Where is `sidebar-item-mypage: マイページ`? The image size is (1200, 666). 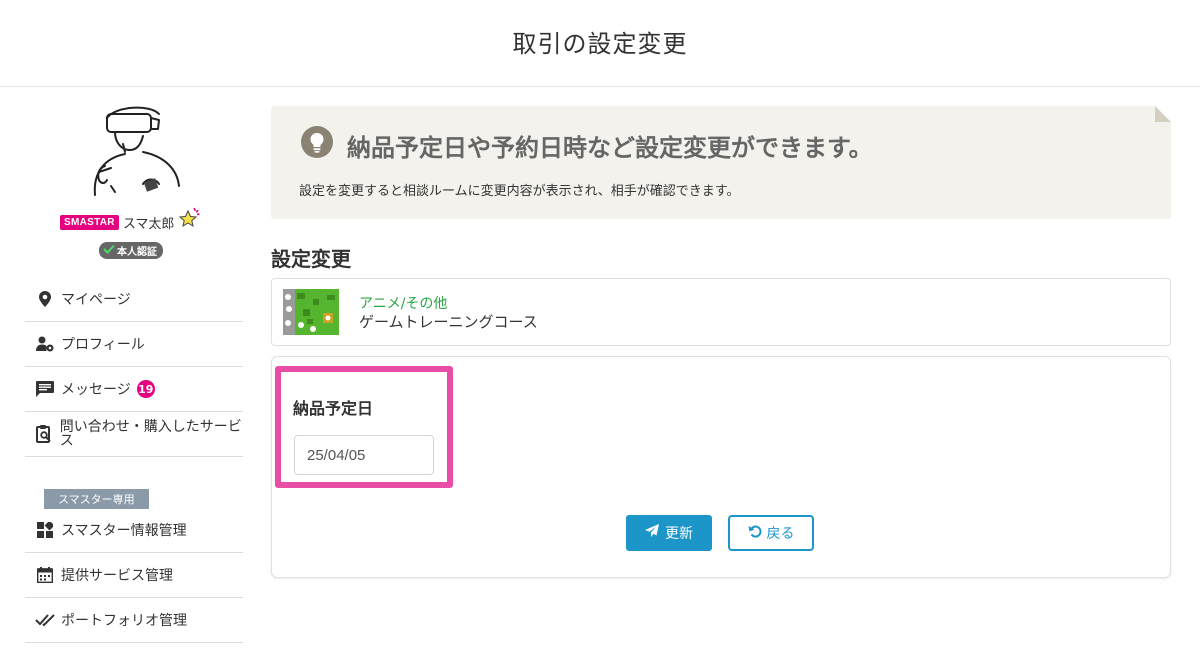
sidebar-item-mypage: マイページ is located at coordinates (134, 299).